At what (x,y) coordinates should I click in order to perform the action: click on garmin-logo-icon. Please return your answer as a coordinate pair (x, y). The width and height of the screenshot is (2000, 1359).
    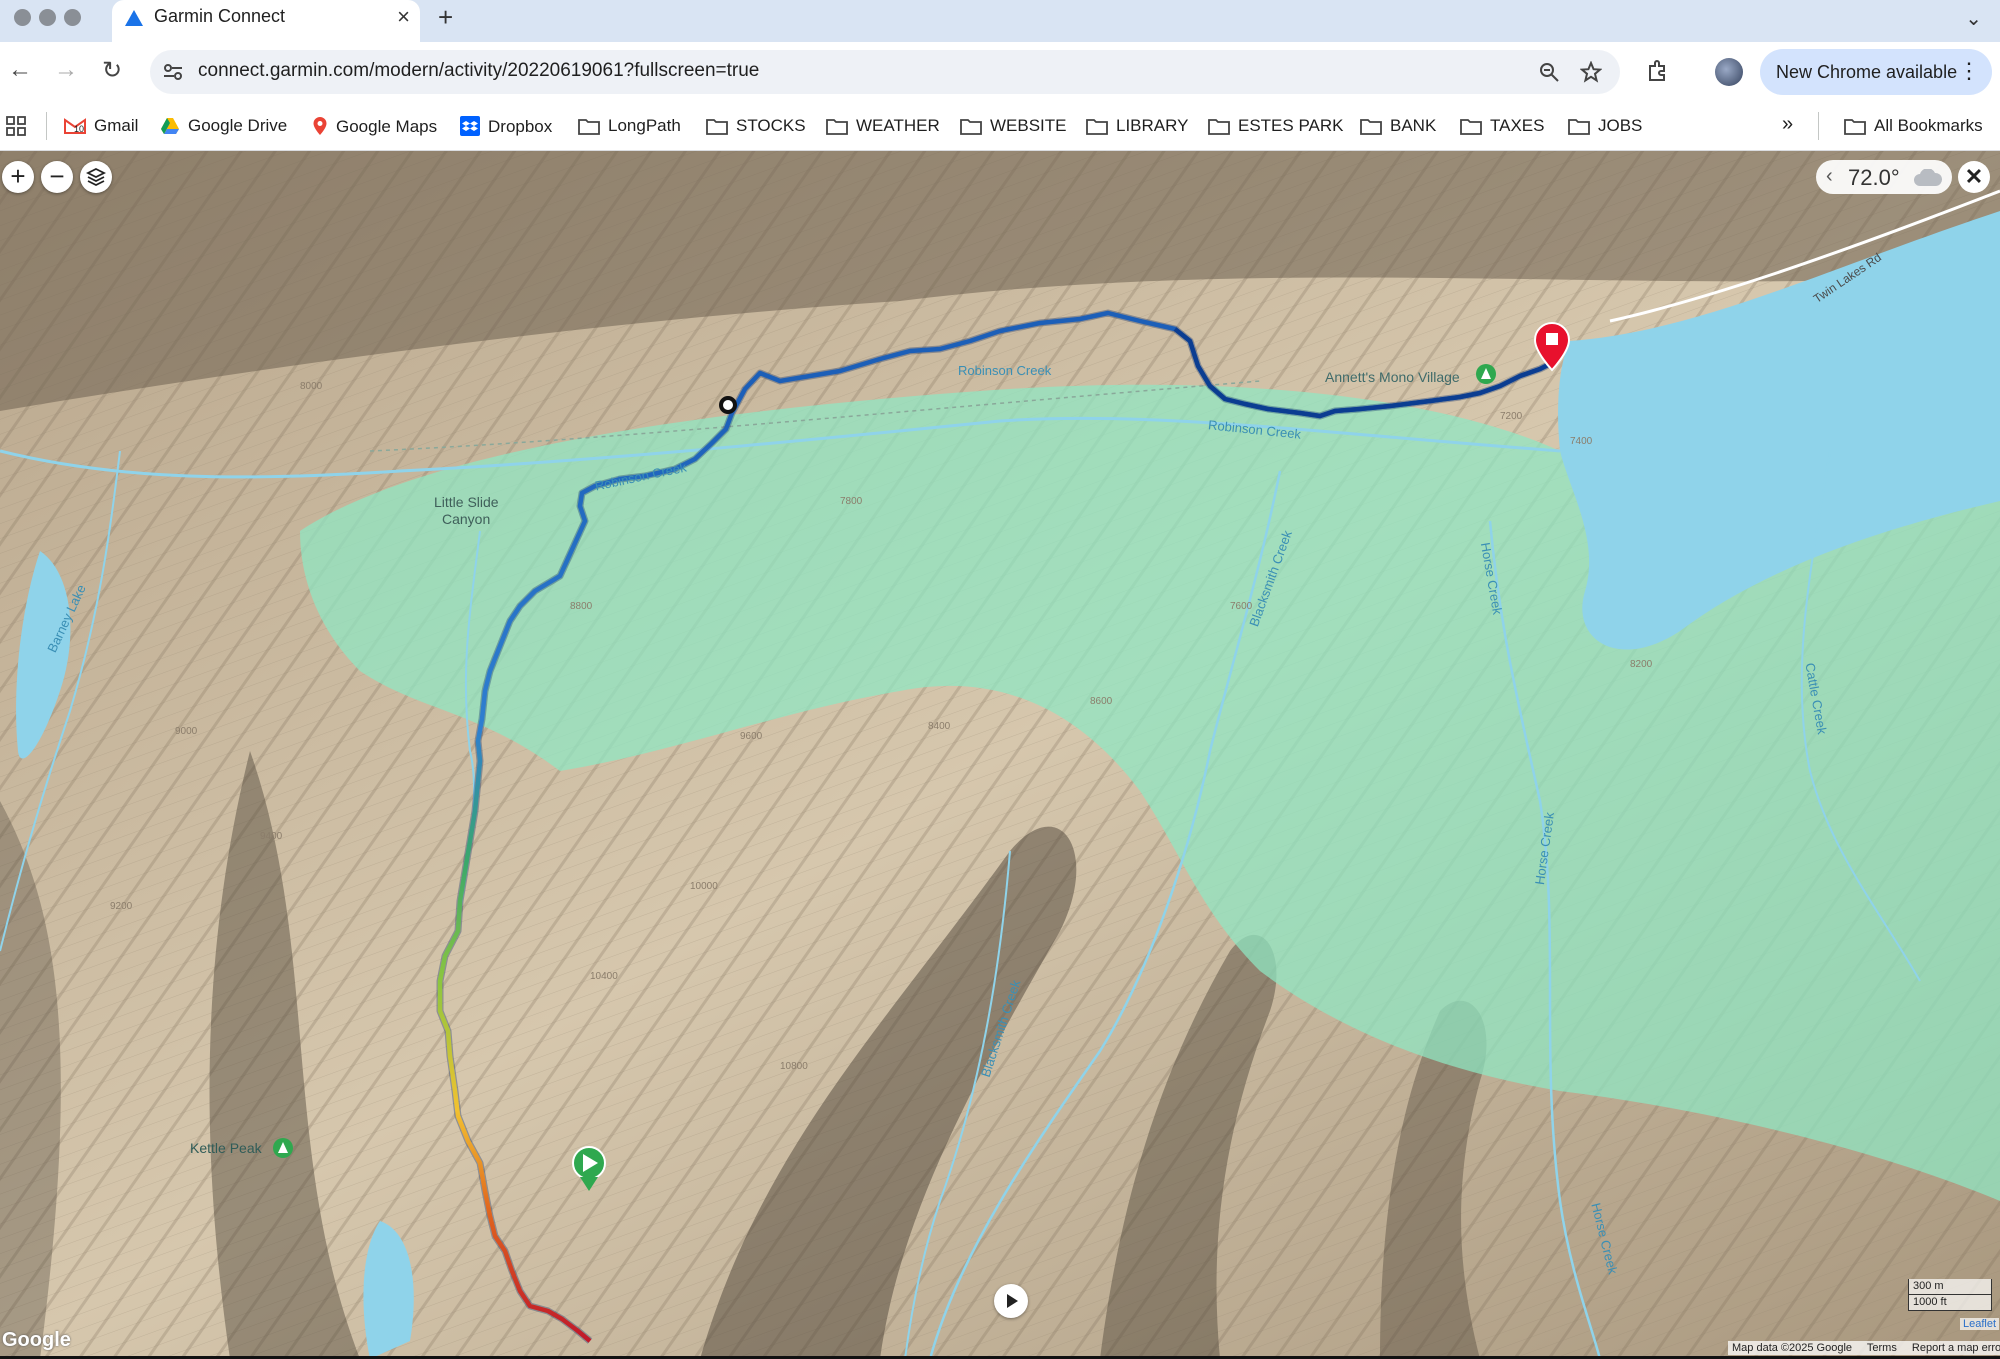
    Looking at the image, I should click on (134, 18).